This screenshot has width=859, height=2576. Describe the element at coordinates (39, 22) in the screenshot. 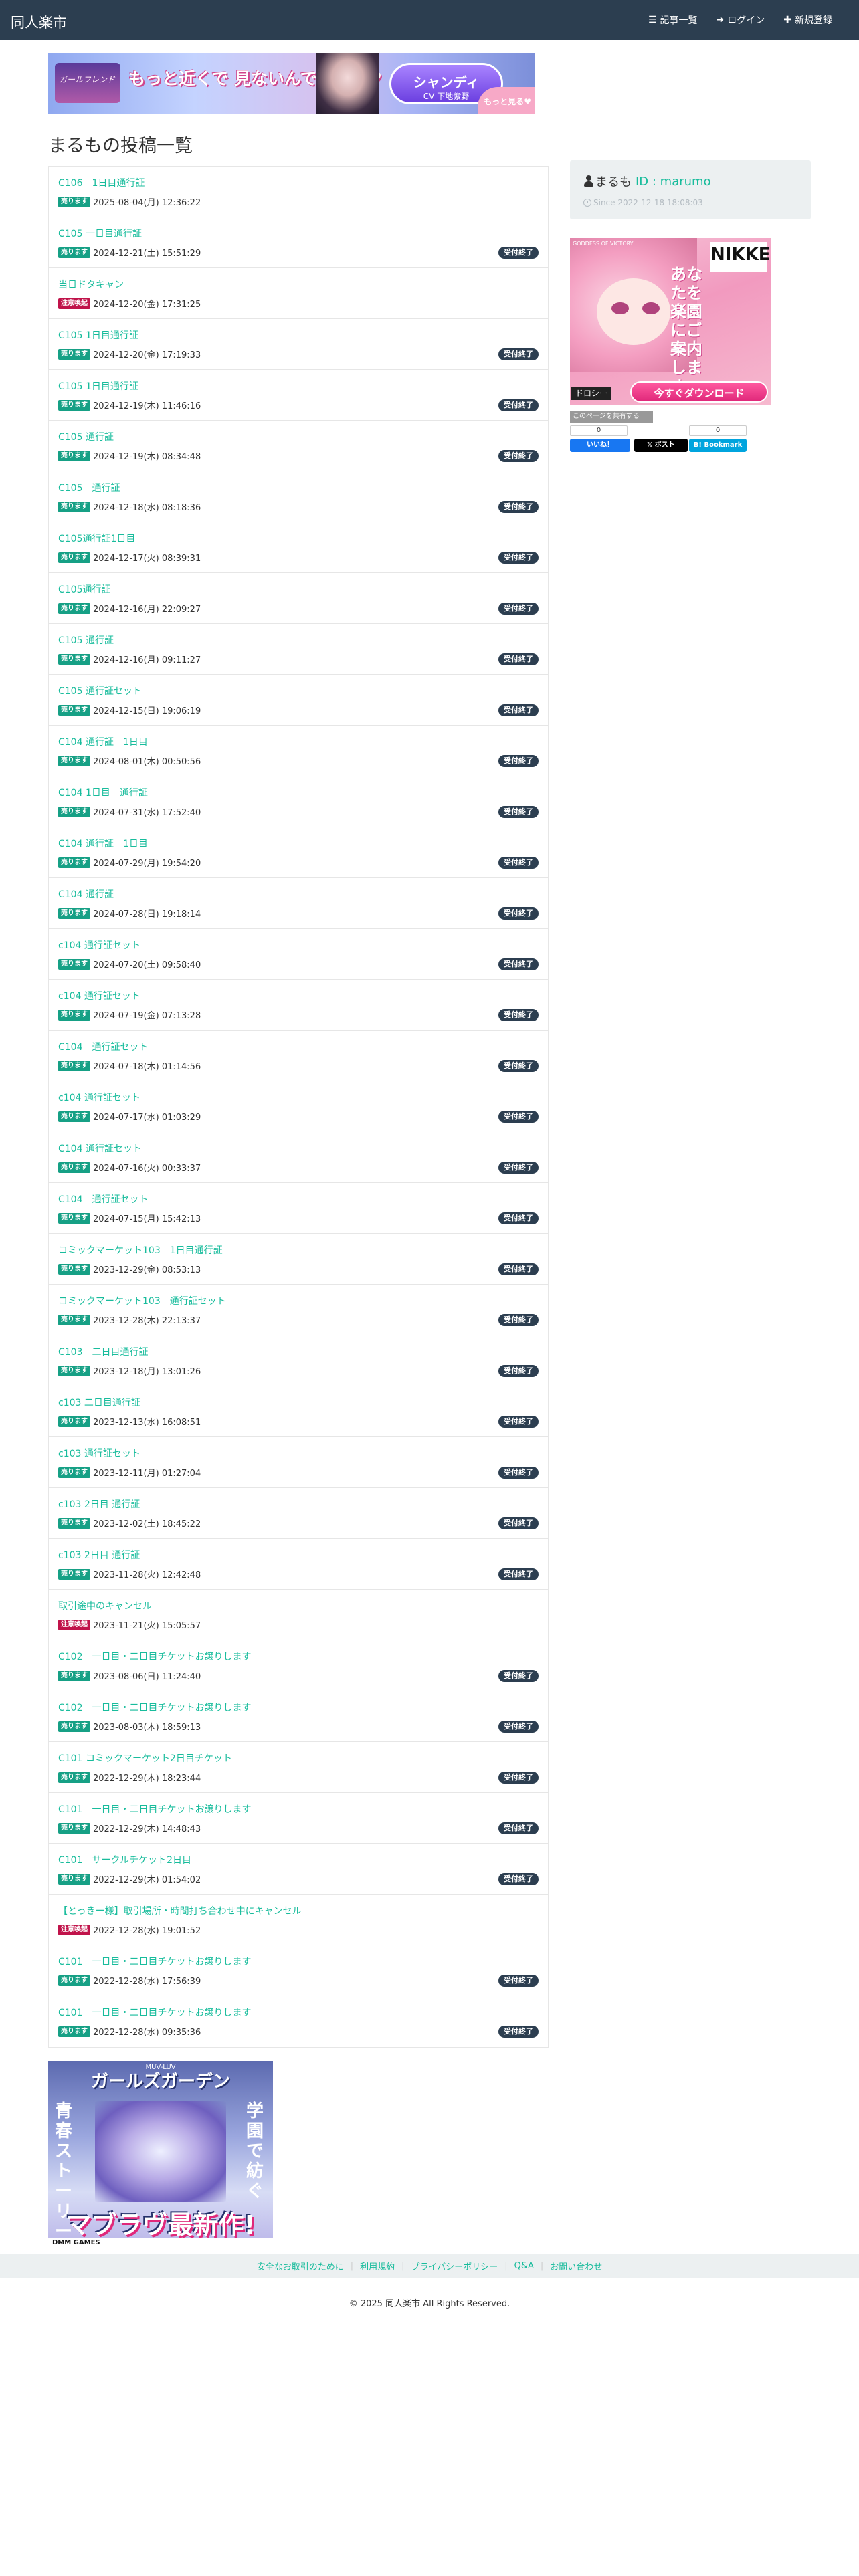

I see `site-brand: 同人楽市` at that location.